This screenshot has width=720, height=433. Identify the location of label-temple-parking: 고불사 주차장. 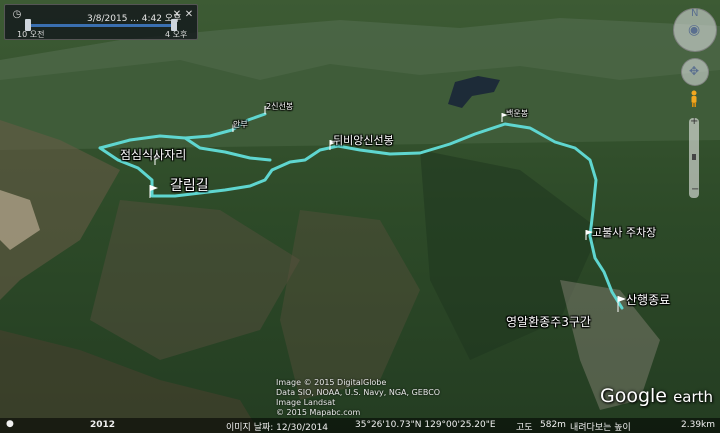
(624, 232).